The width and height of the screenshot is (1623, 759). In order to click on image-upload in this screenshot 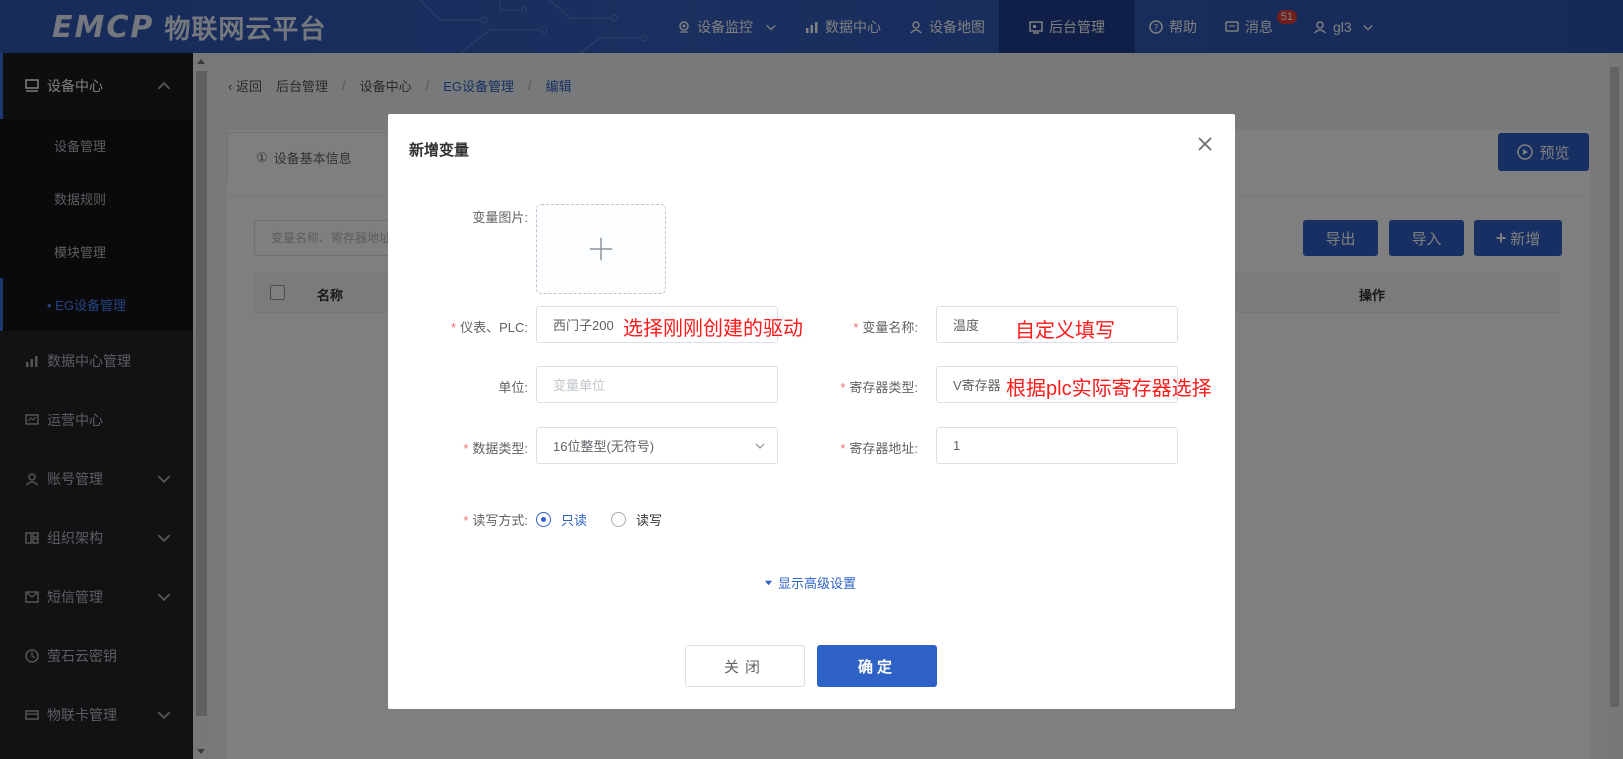, I will do `click(601, 249)`.